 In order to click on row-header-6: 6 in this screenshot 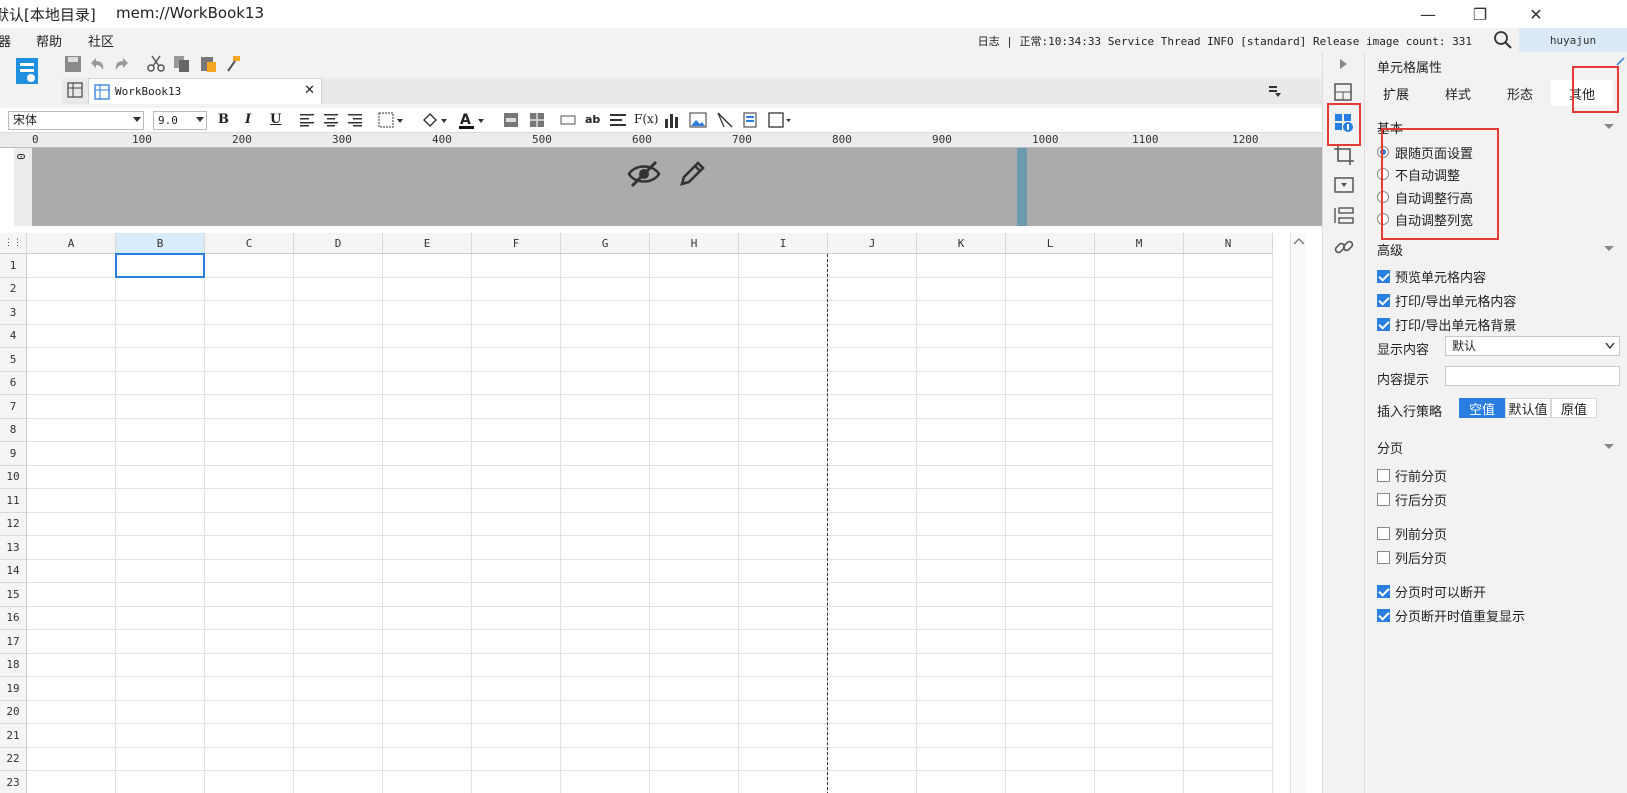, I will do `click(13, 383)`.